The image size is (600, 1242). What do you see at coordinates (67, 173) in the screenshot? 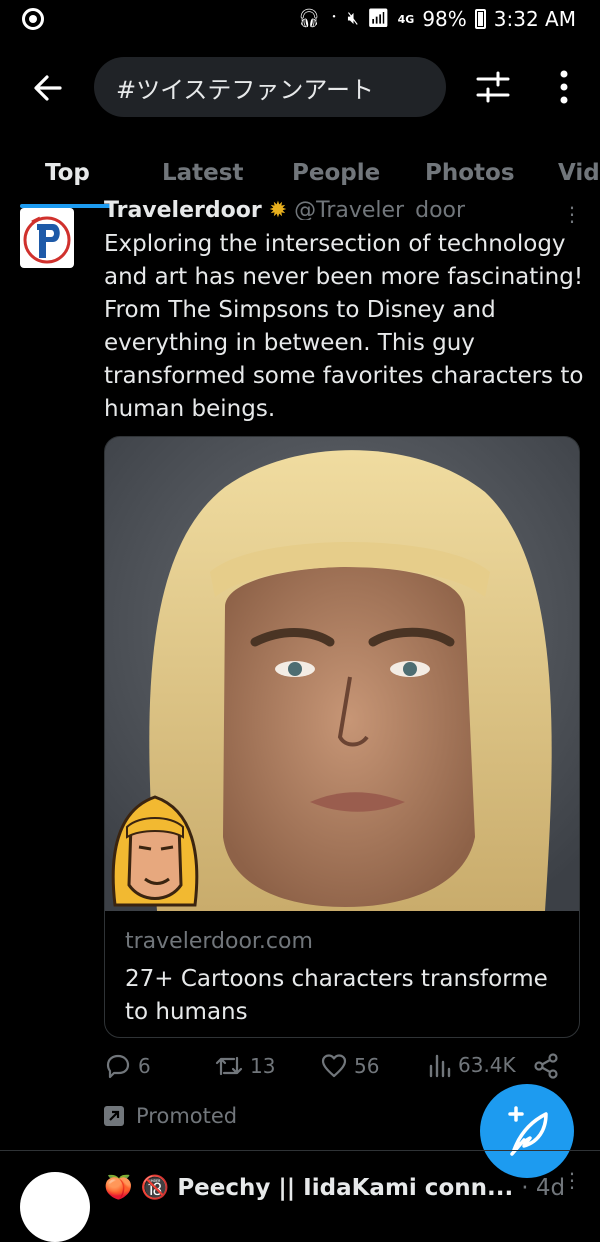
I see `tab-top: Top` at bounding box center [67, 173].